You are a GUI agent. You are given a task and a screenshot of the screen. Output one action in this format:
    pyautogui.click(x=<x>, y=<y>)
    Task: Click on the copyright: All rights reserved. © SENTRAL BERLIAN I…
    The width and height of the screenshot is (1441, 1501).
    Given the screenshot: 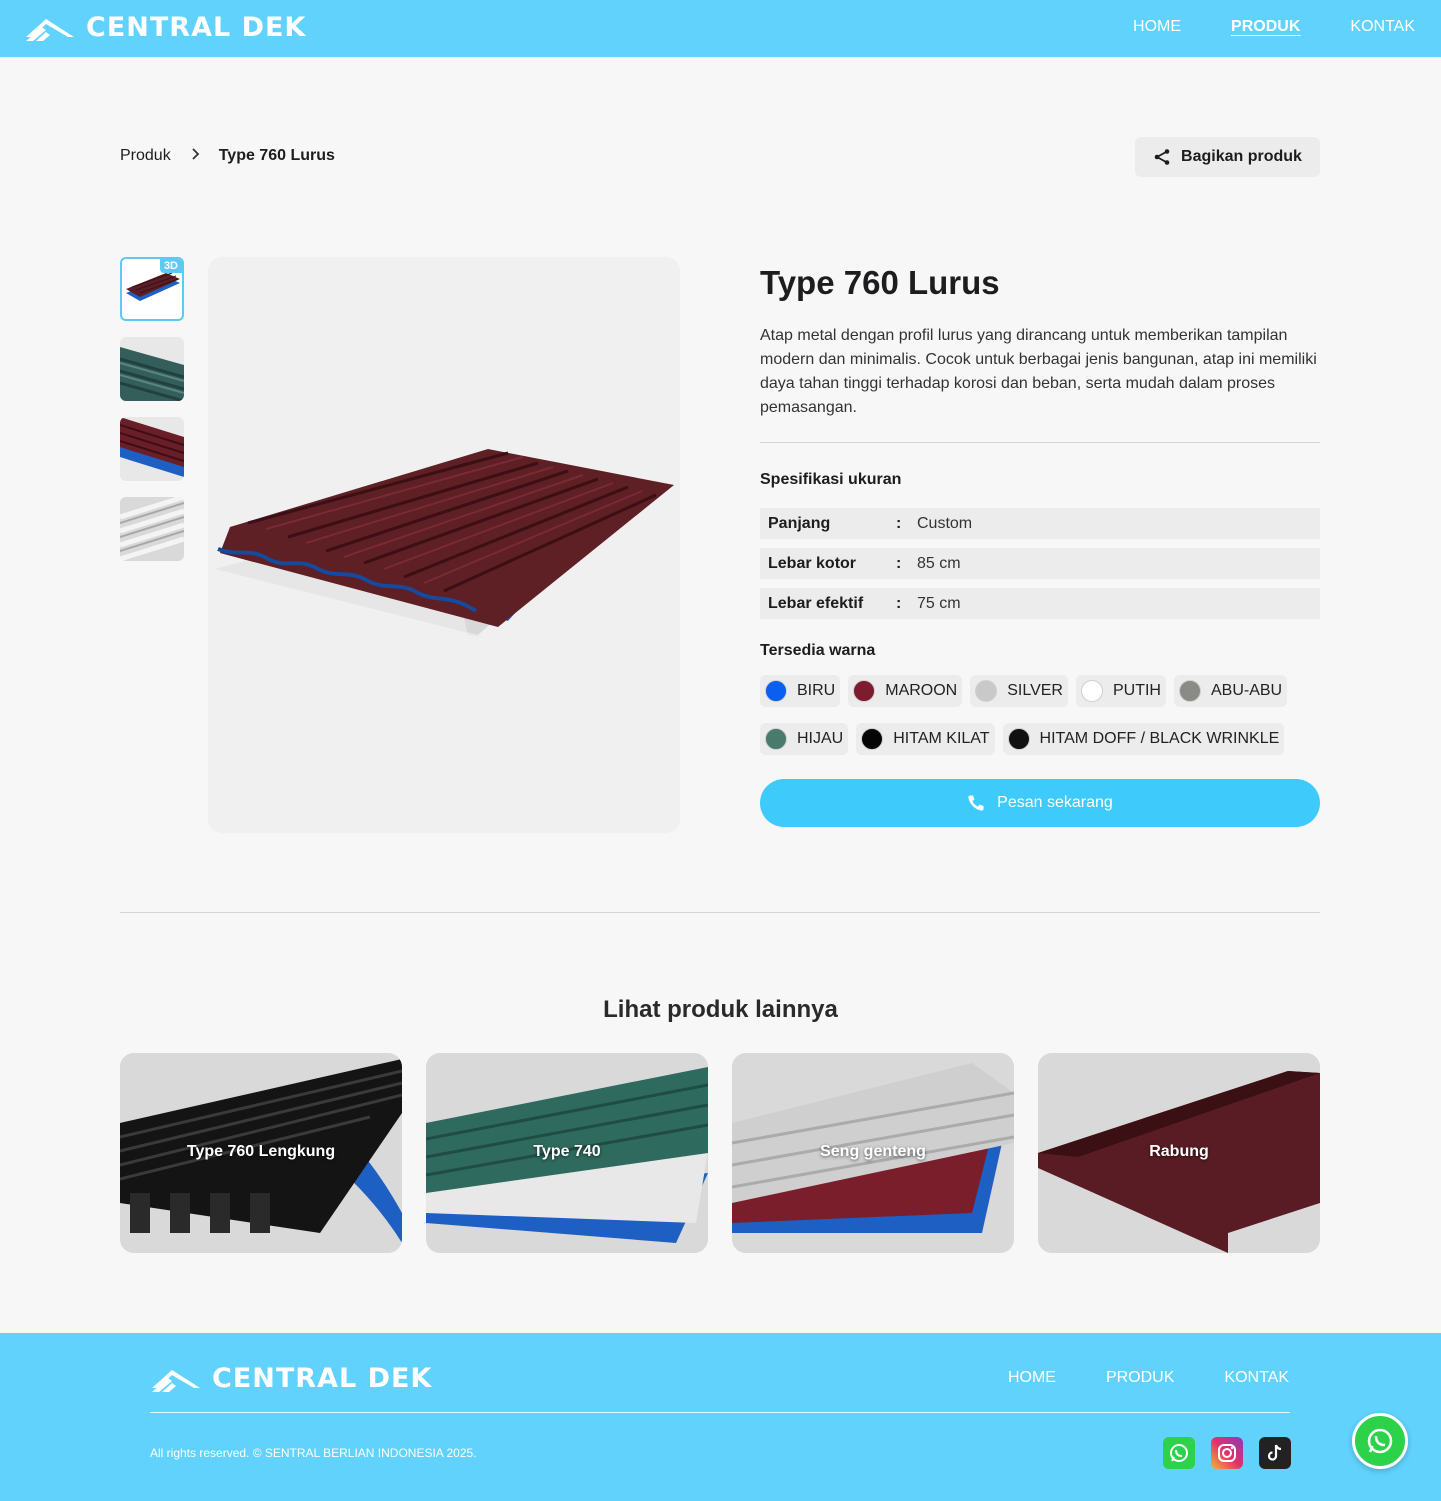 What is the action you would take?
    pyautogui.click(x=313, y=1453)
    